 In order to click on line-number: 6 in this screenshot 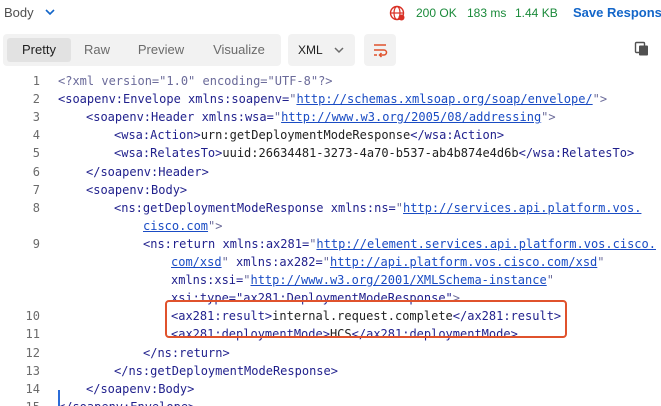, I will do `click(36, 171)`.